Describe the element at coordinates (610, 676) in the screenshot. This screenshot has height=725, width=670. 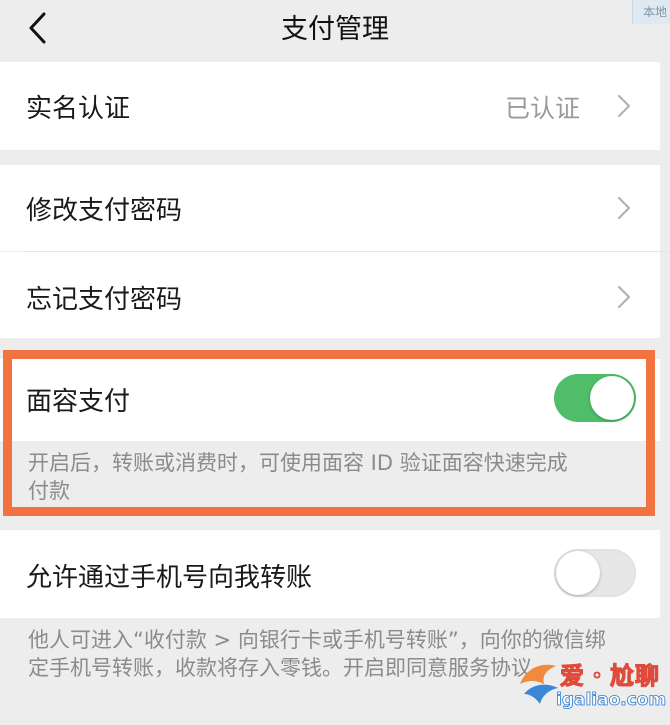
I see `watermark-brand: 爱・尬聊` at that location.